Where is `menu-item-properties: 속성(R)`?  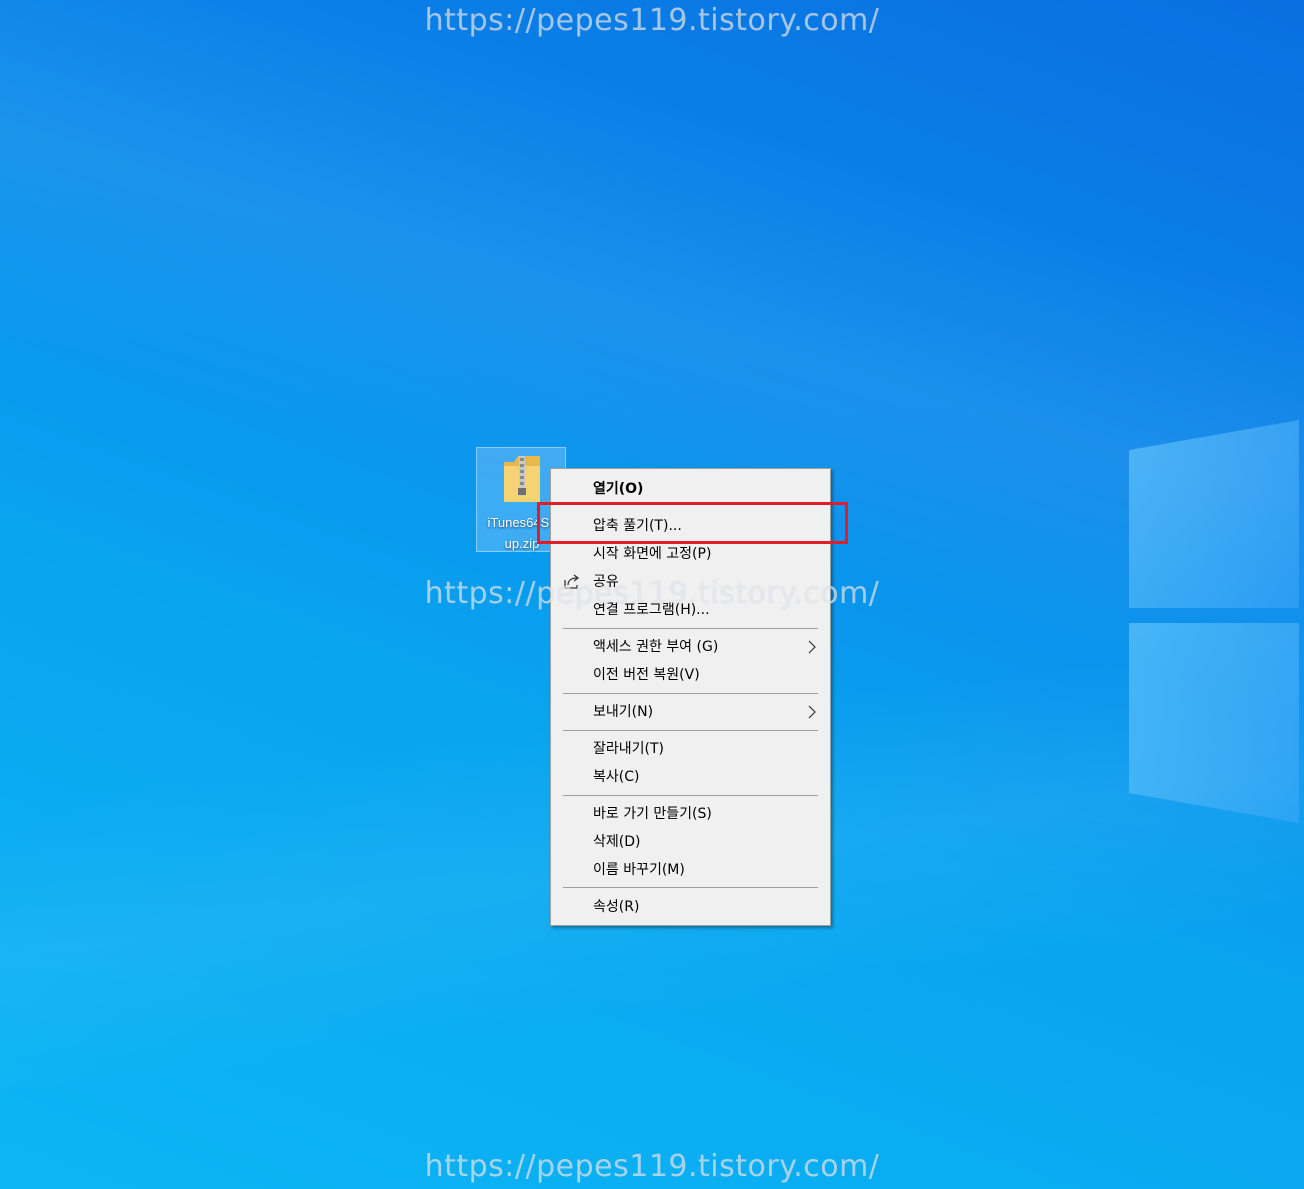 menu-item-properties: 속성(R) is located at coordinates (690, 907).